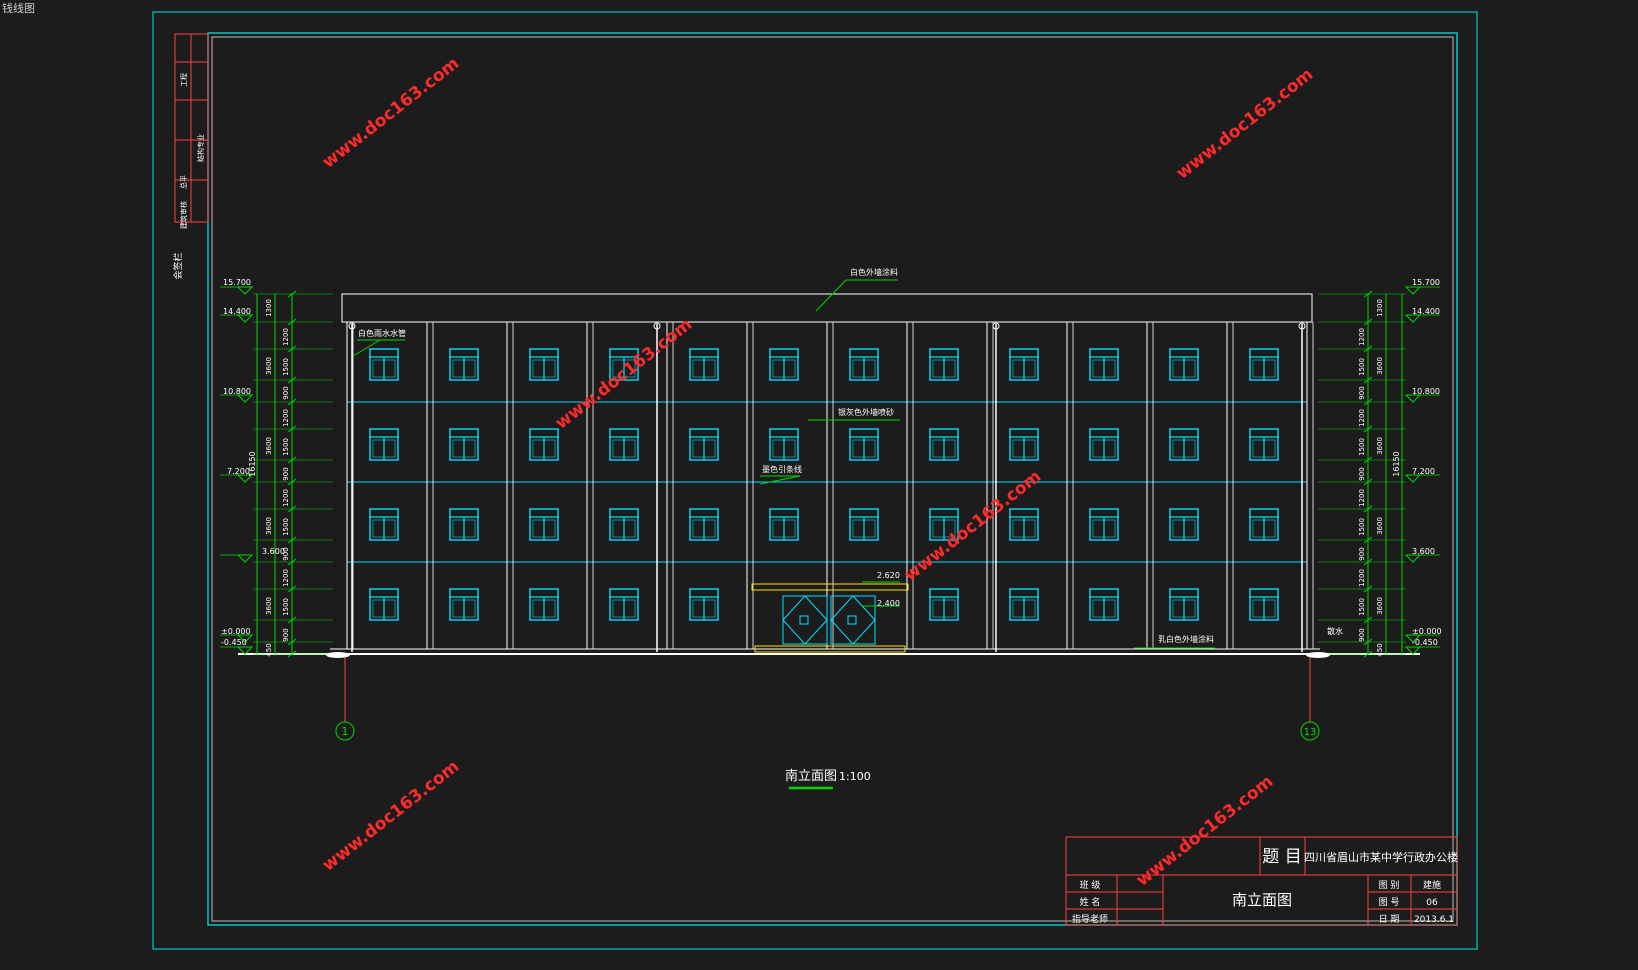 The height and width of the screenshot is (970, 1638). I want to click on info-label-date: 日 期, so click(1389, 919).